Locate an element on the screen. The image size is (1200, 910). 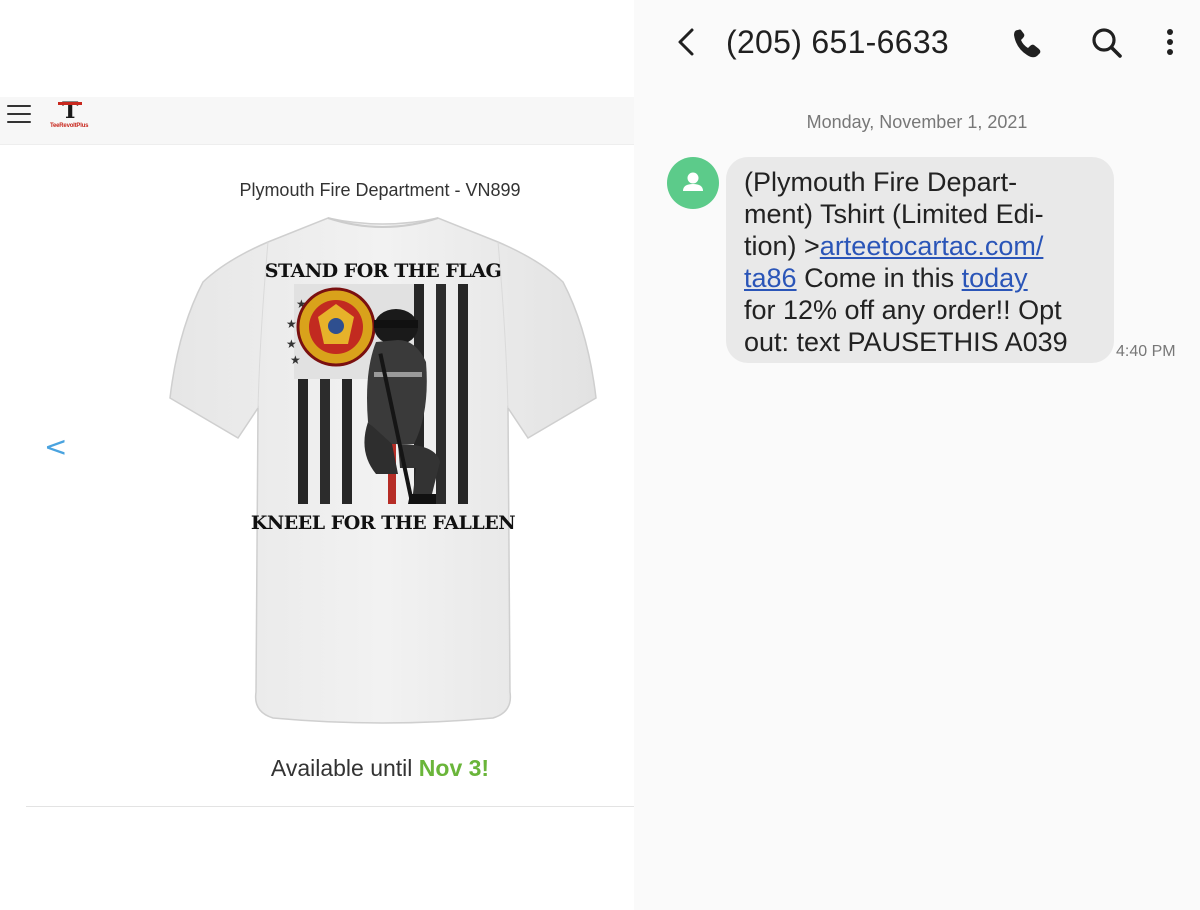
logo-text: TeeRevoltPlus is located at coordinates (69, 126).